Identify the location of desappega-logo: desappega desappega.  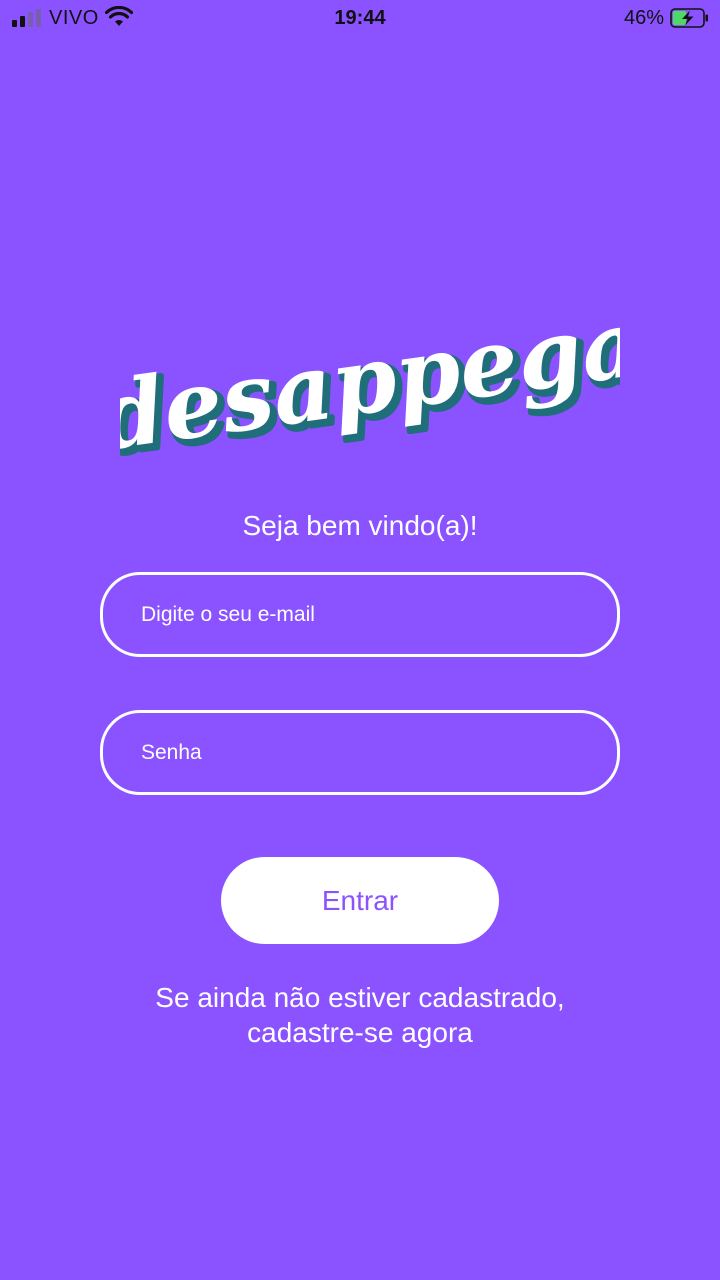
(370, 375).